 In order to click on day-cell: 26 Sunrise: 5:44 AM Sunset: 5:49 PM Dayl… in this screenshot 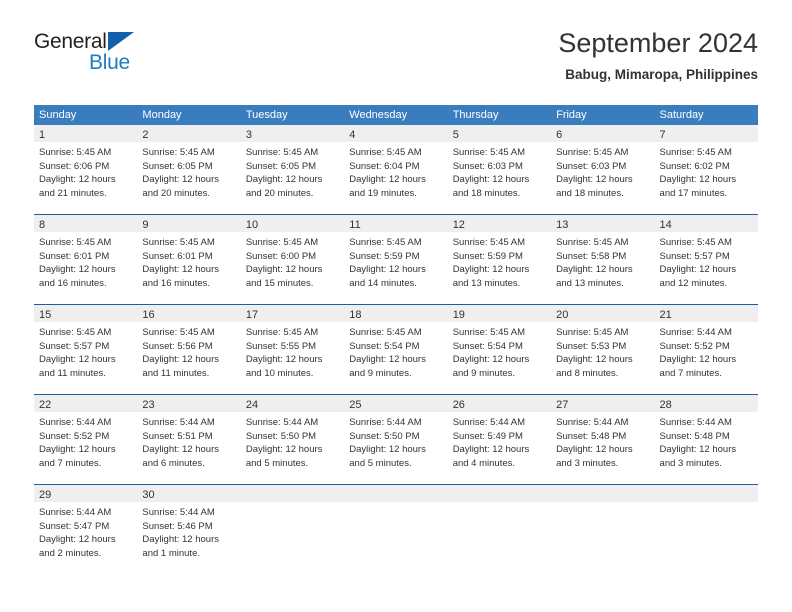, I will do `click(499, 439)`.